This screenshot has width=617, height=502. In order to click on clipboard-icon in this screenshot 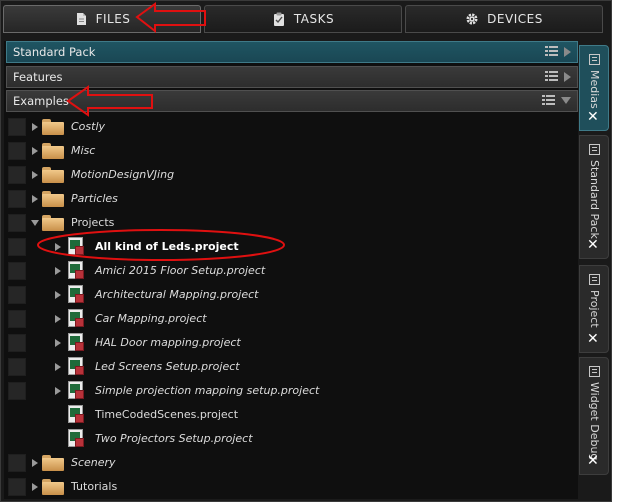, I will do `click(278, 19)`.